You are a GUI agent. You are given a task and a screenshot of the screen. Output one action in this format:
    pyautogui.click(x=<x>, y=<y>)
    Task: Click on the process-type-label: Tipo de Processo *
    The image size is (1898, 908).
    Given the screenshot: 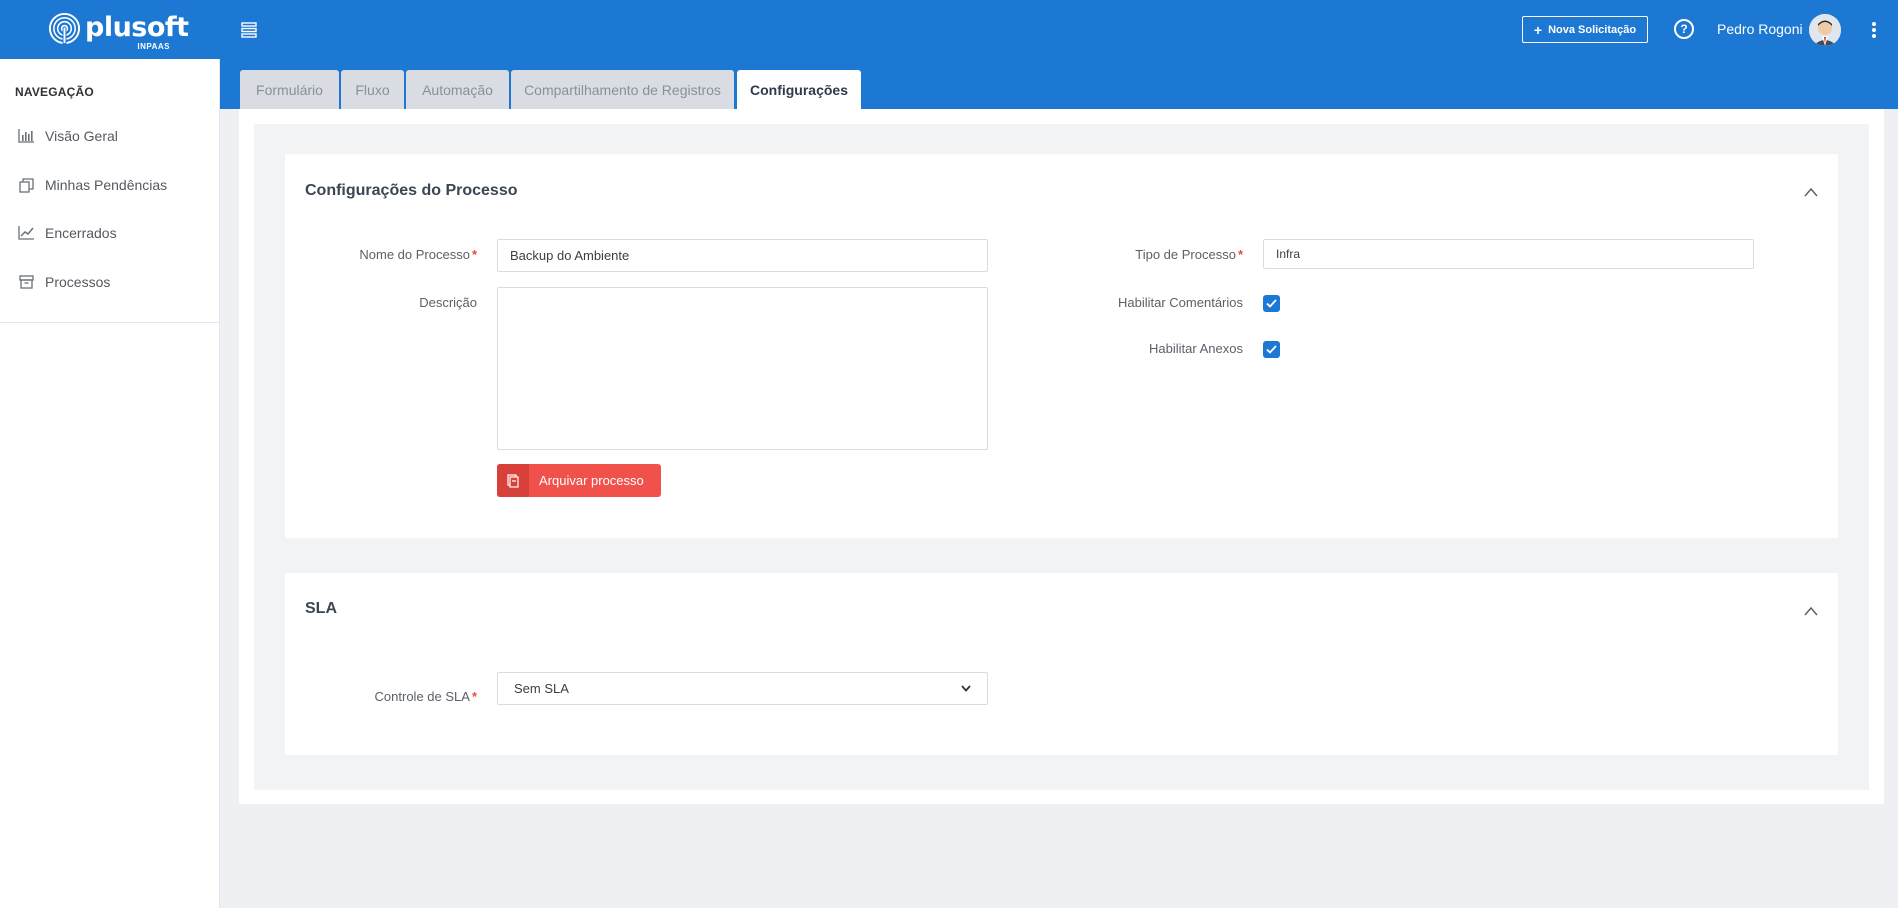 What is the action you would take?
    pyautogui.click(x=1146, y=254)
    